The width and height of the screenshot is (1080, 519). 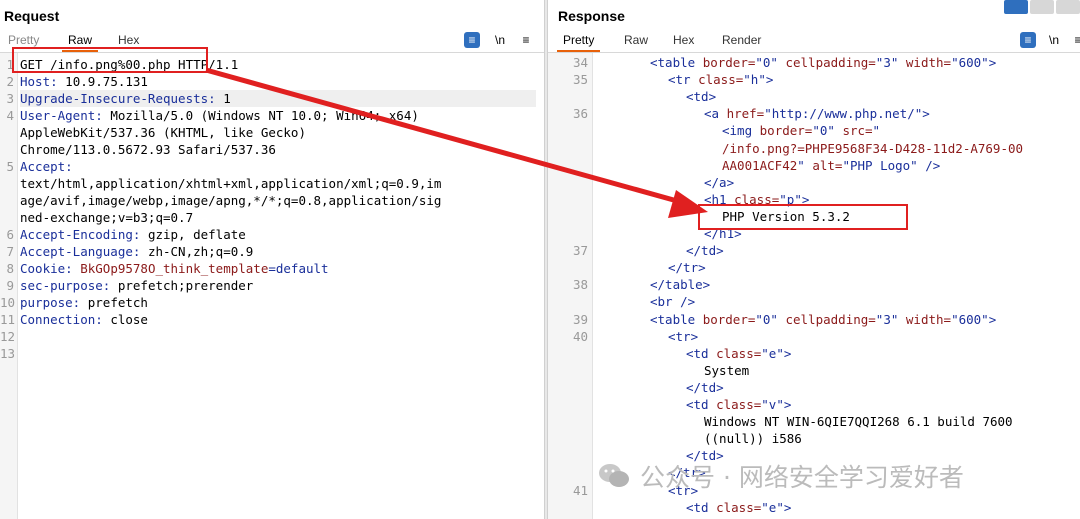 I want to click on wechat-icon, so click(x=614, y=475).